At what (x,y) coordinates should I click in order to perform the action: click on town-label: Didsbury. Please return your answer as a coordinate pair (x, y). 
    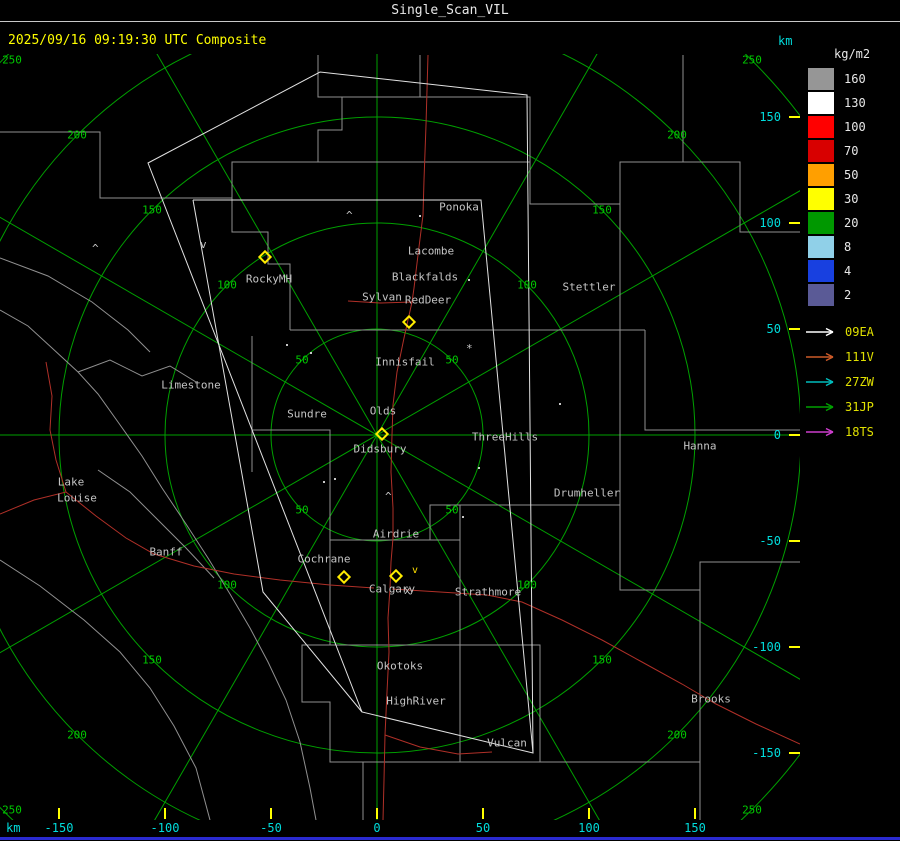
    Looking at the image, I should click on (380, 449).